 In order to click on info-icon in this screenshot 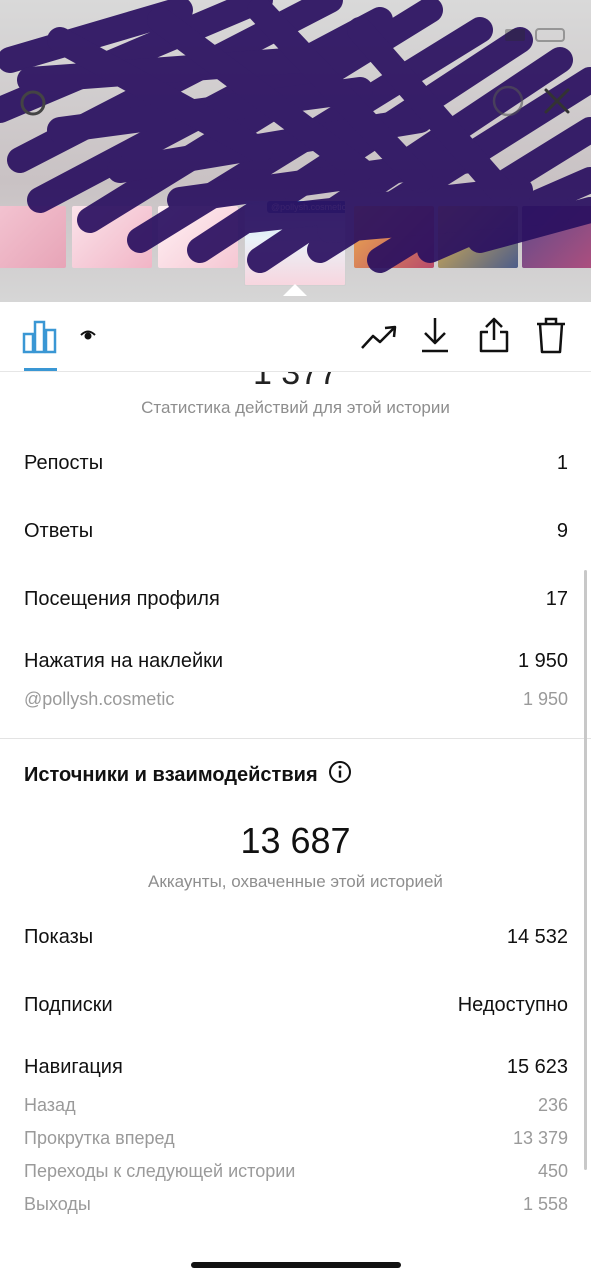, I will do `click(340, 775)`.